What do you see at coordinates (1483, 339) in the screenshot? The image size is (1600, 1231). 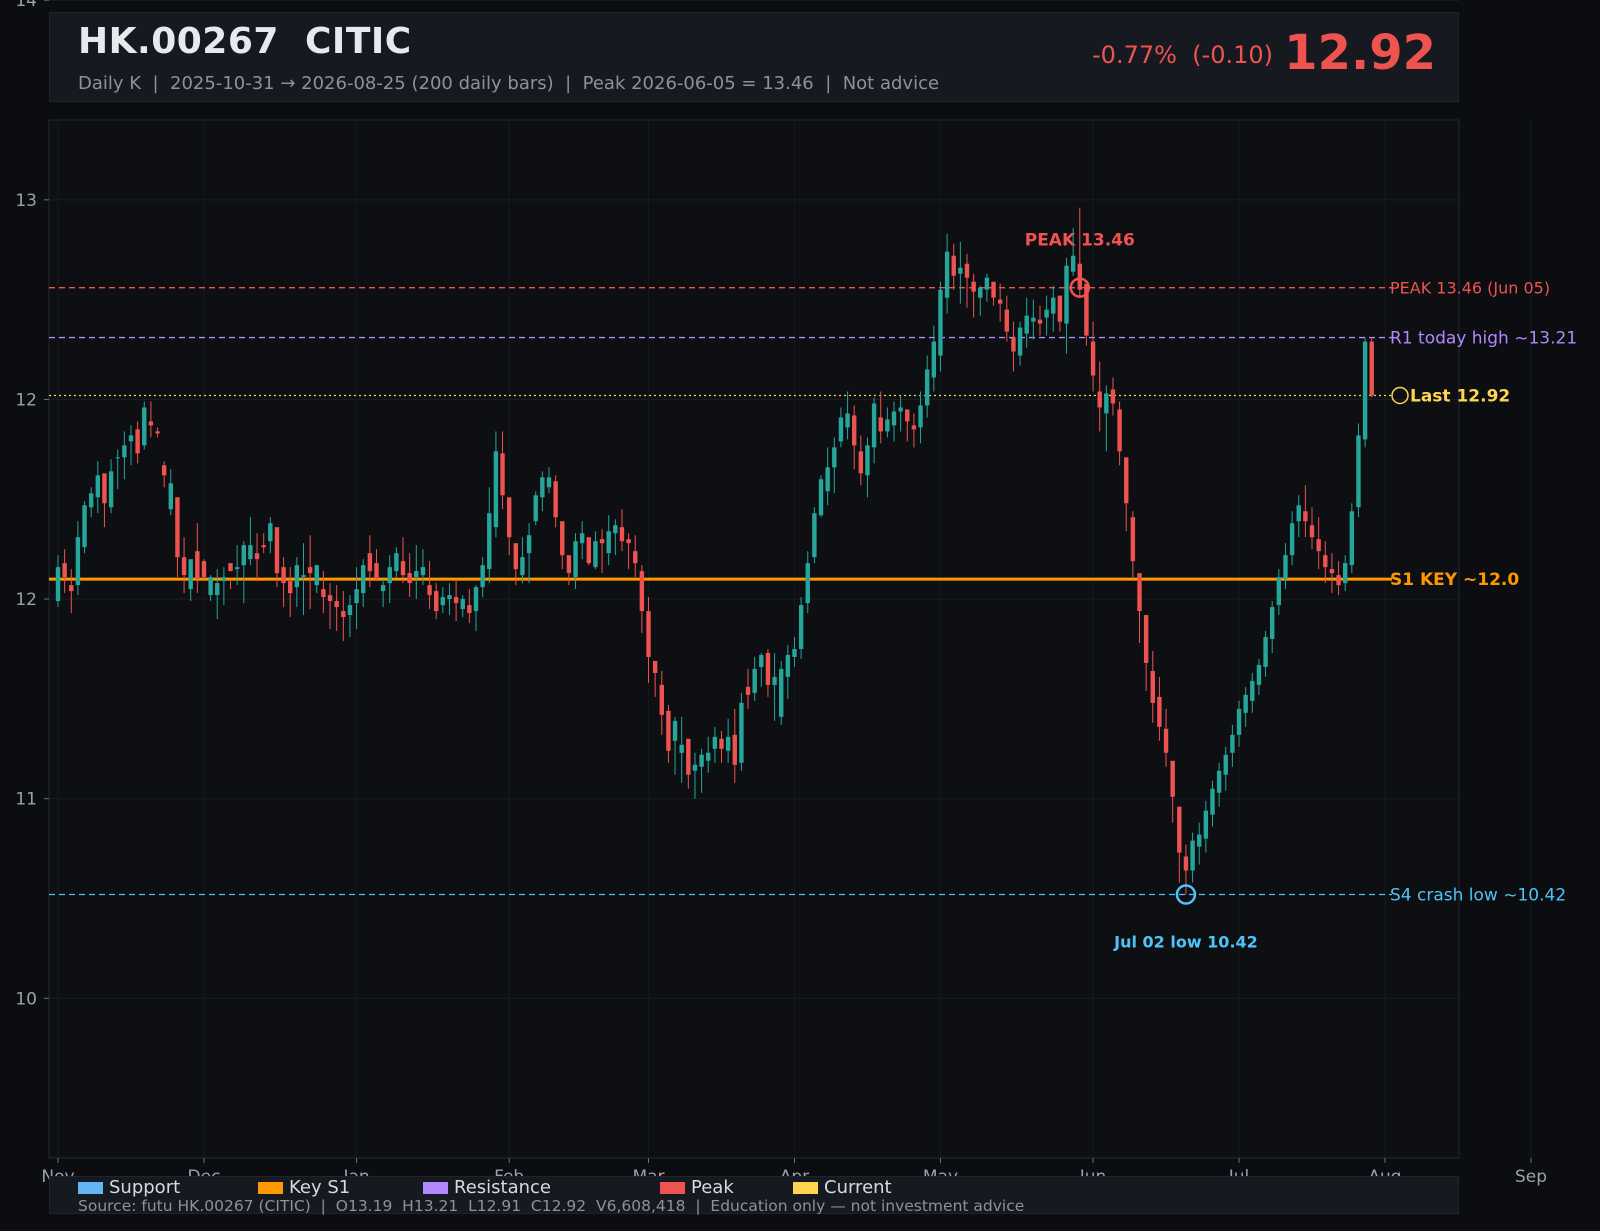 I see `level-label-resistance: R1 today high ~13.21` at bounding box center [1483, 339].